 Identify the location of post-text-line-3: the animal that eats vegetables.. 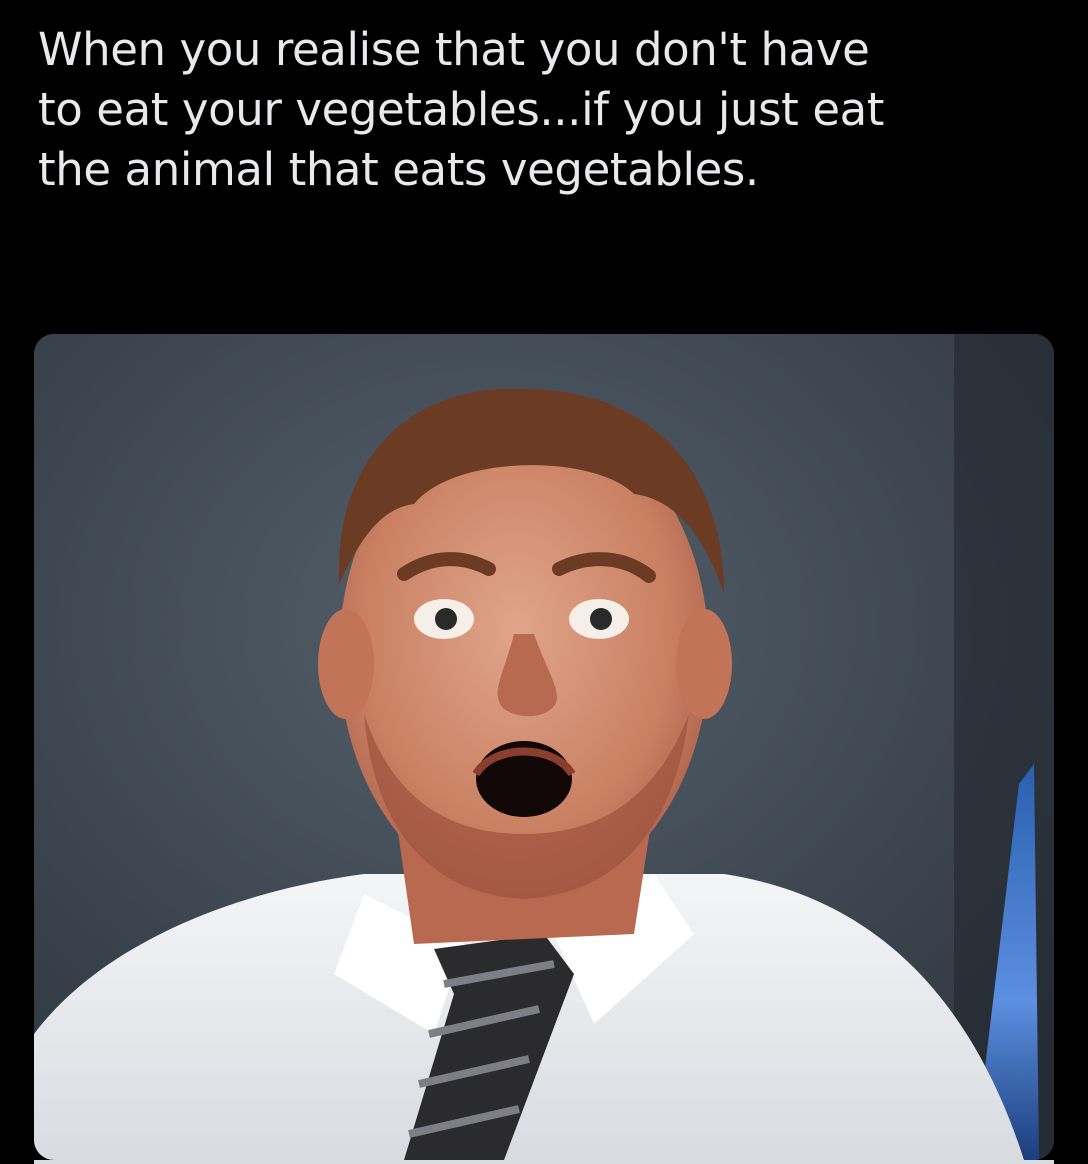
(398, 169).